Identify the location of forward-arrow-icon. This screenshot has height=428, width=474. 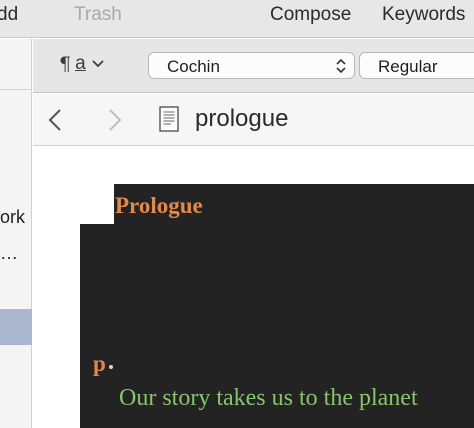
(115, 120).